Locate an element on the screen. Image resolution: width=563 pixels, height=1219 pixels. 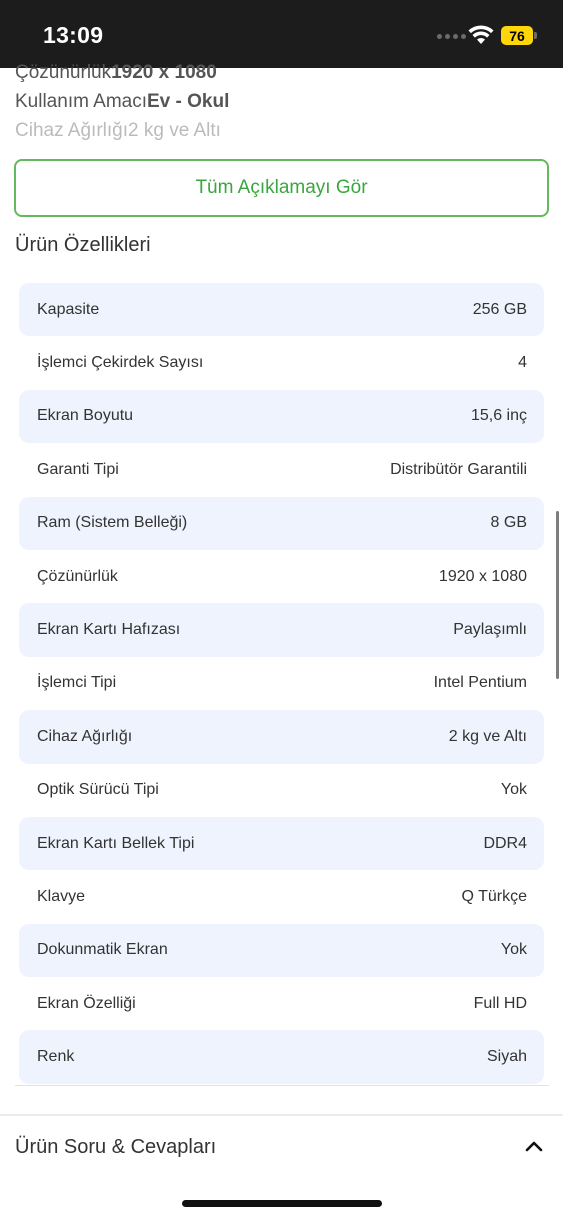
spec-value: 8 GB is located at coordinates (508, 523).